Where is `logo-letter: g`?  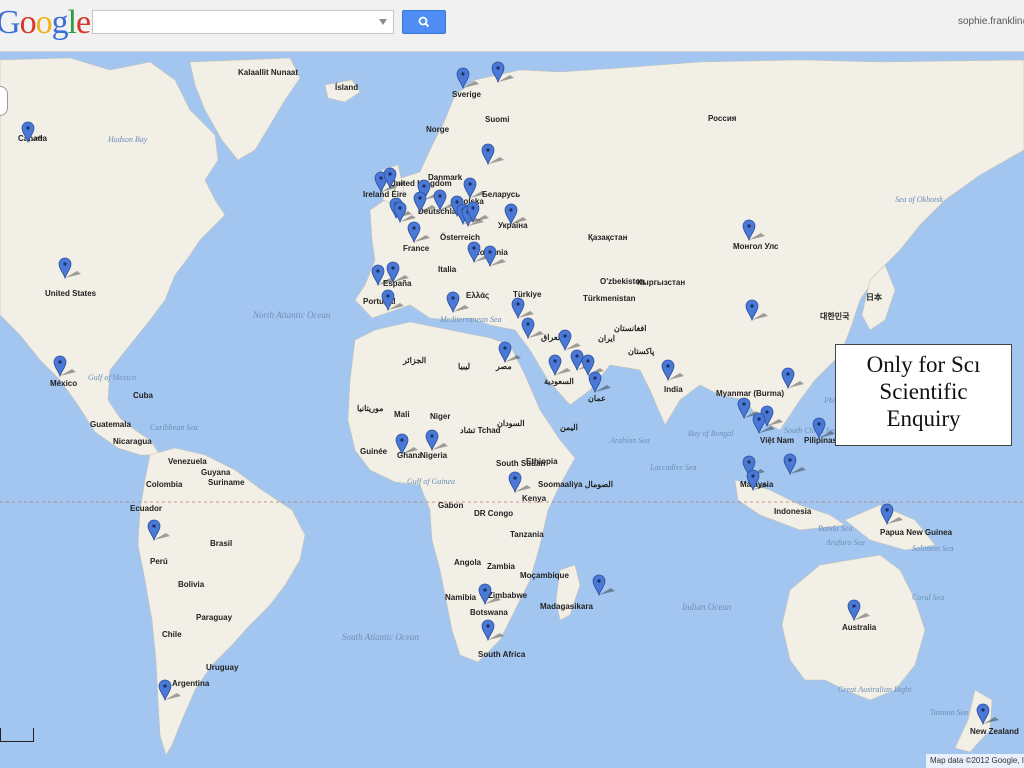
logo-letter: g is located at coordinates (60, 22).